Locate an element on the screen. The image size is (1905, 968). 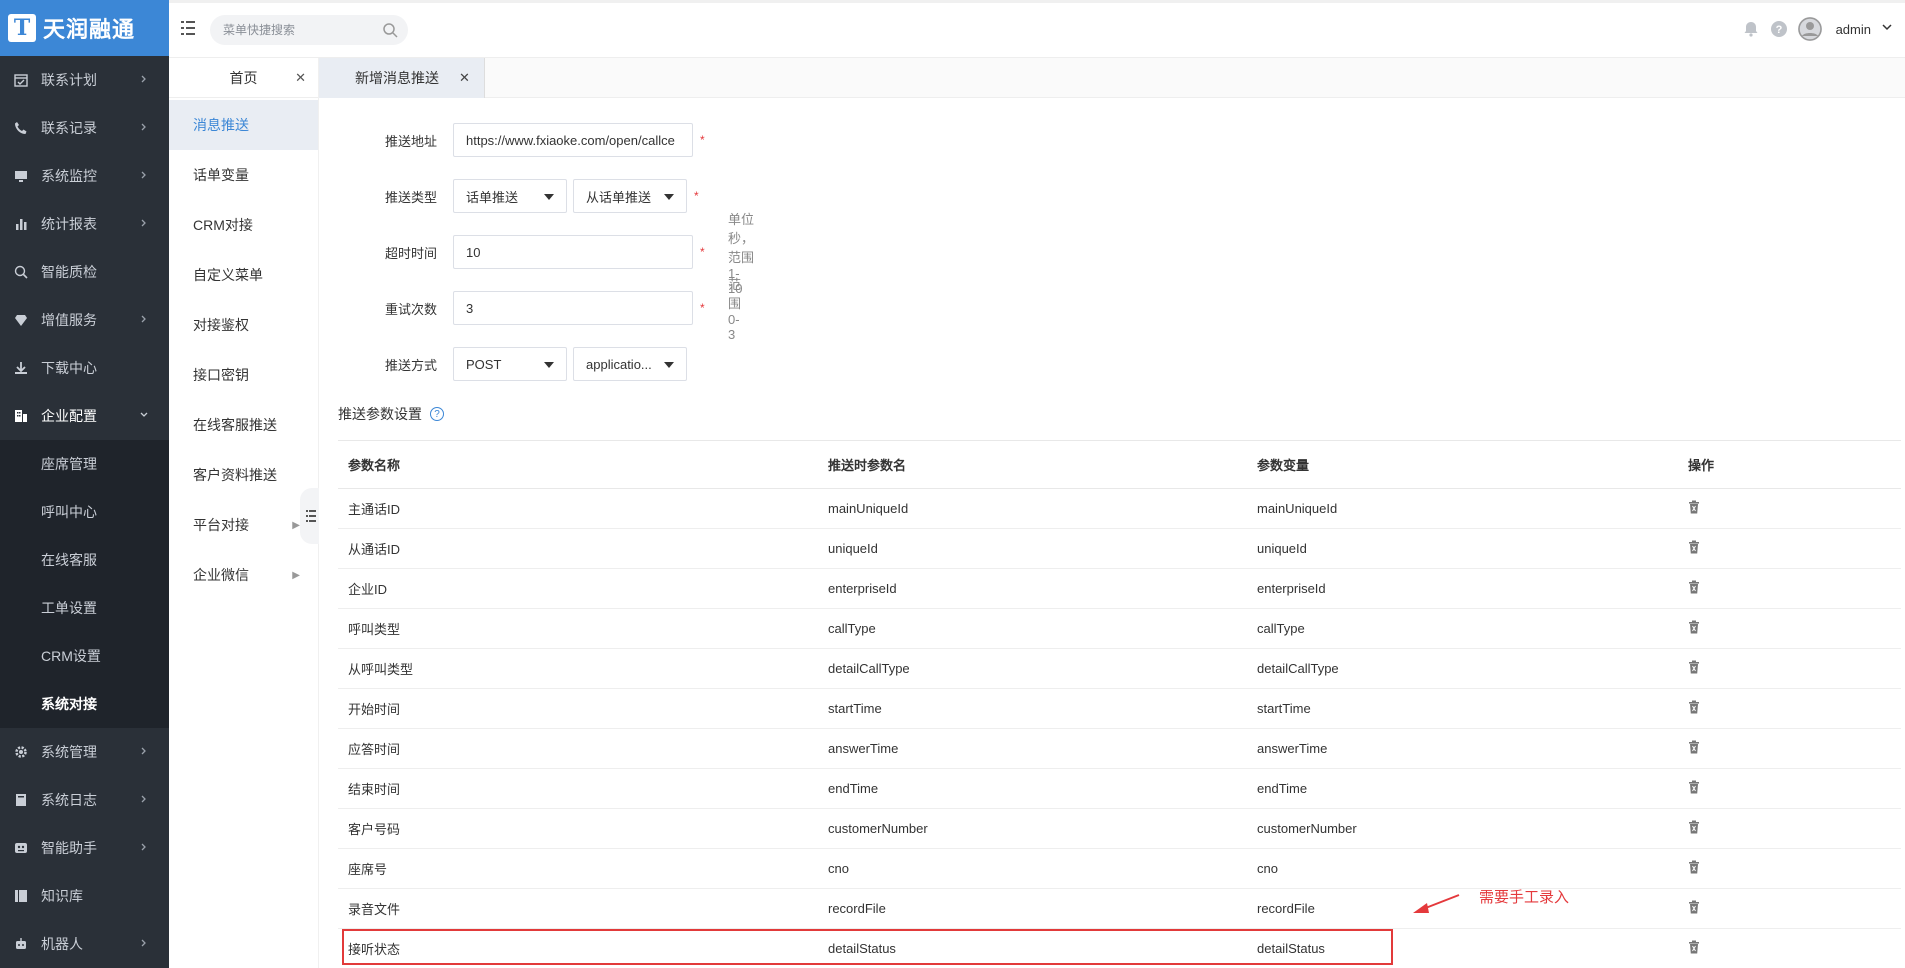
tab-home: 首页 ✕ is located at coordinates (243, 78).